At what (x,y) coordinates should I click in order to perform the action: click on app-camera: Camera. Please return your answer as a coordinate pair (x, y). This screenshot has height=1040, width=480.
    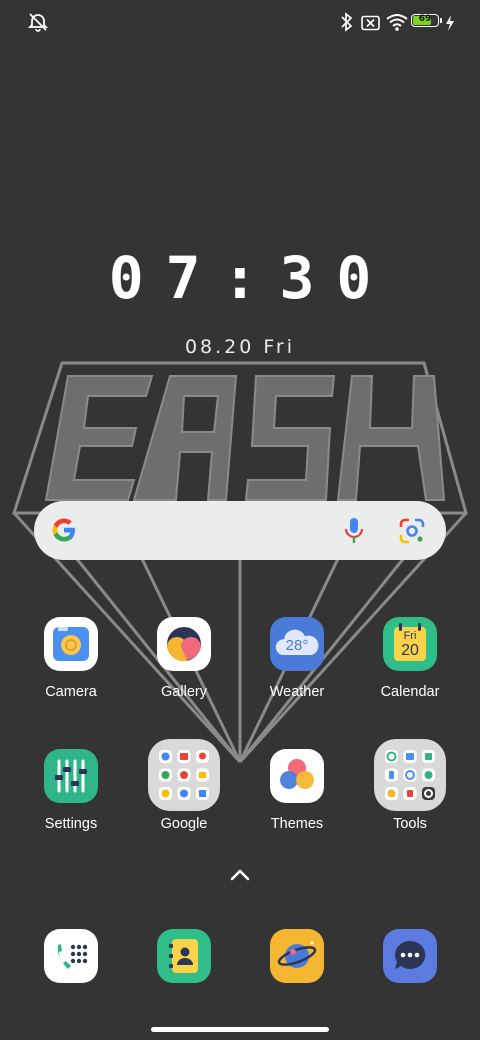
    Looking at the image, I should click on (71, 669).